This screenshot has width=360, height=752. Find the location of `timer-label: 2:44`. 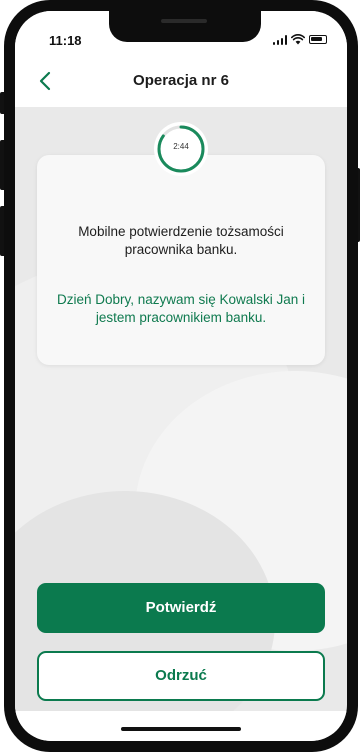

timer-label: 2:44 is located at coordinates (181, 146).